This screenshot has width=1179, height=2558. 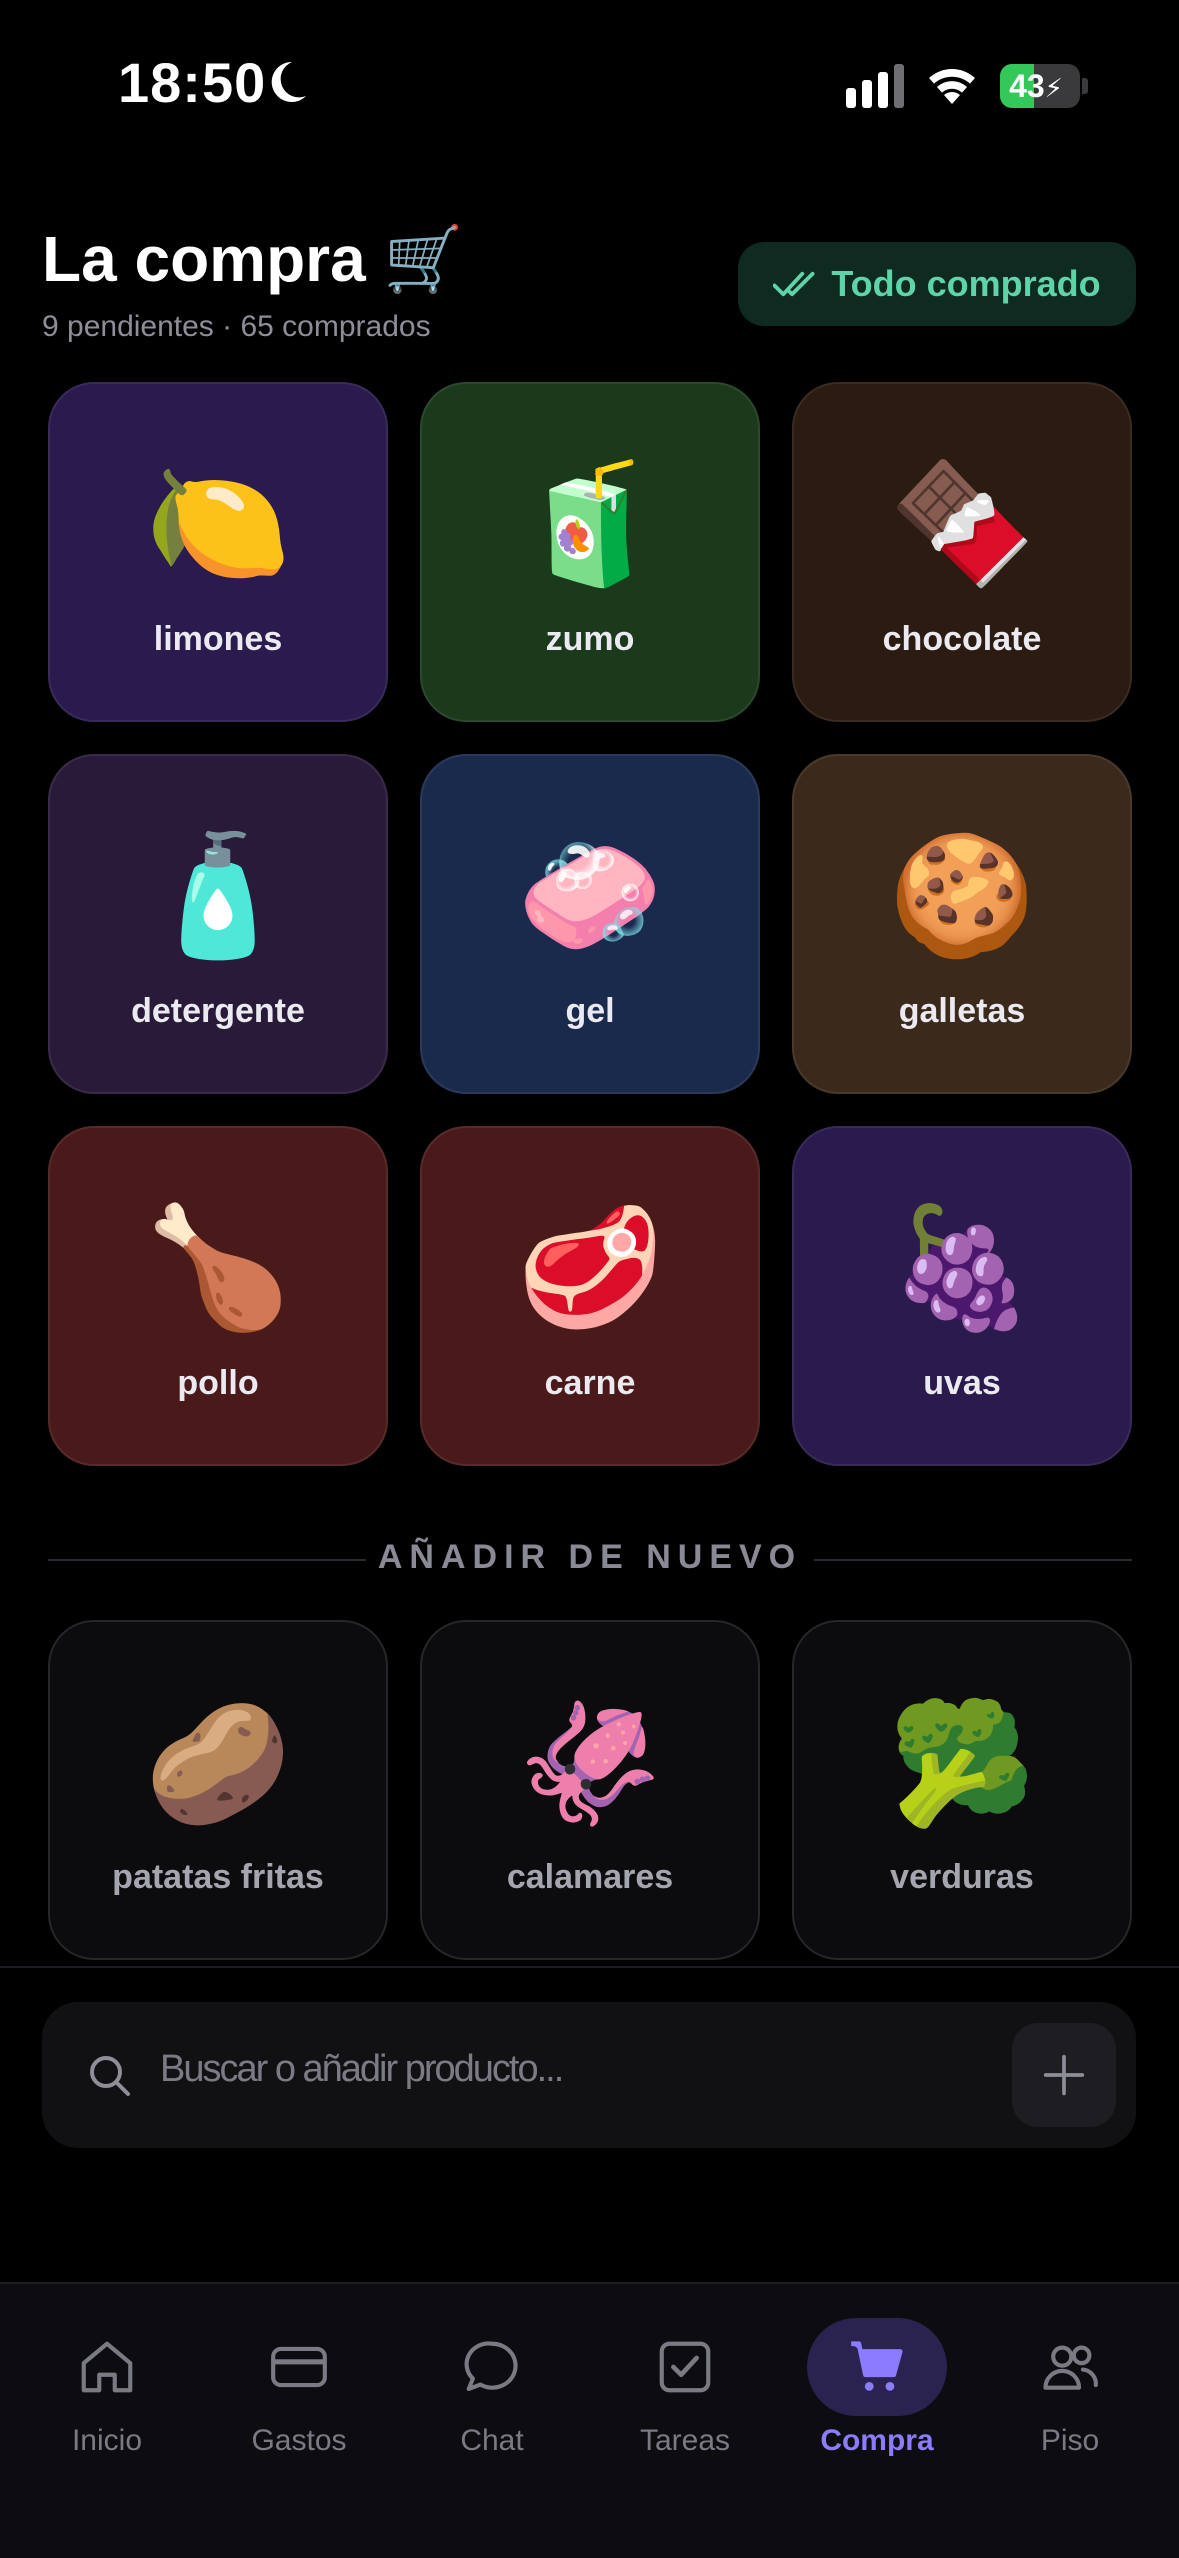 What do you see at coordinates (589, 2420) in the screenshot?
I see `bottom-tab-bar: Inicio Gastos Chat Tareas Compra Piso` at bounding box center [589, 2420].